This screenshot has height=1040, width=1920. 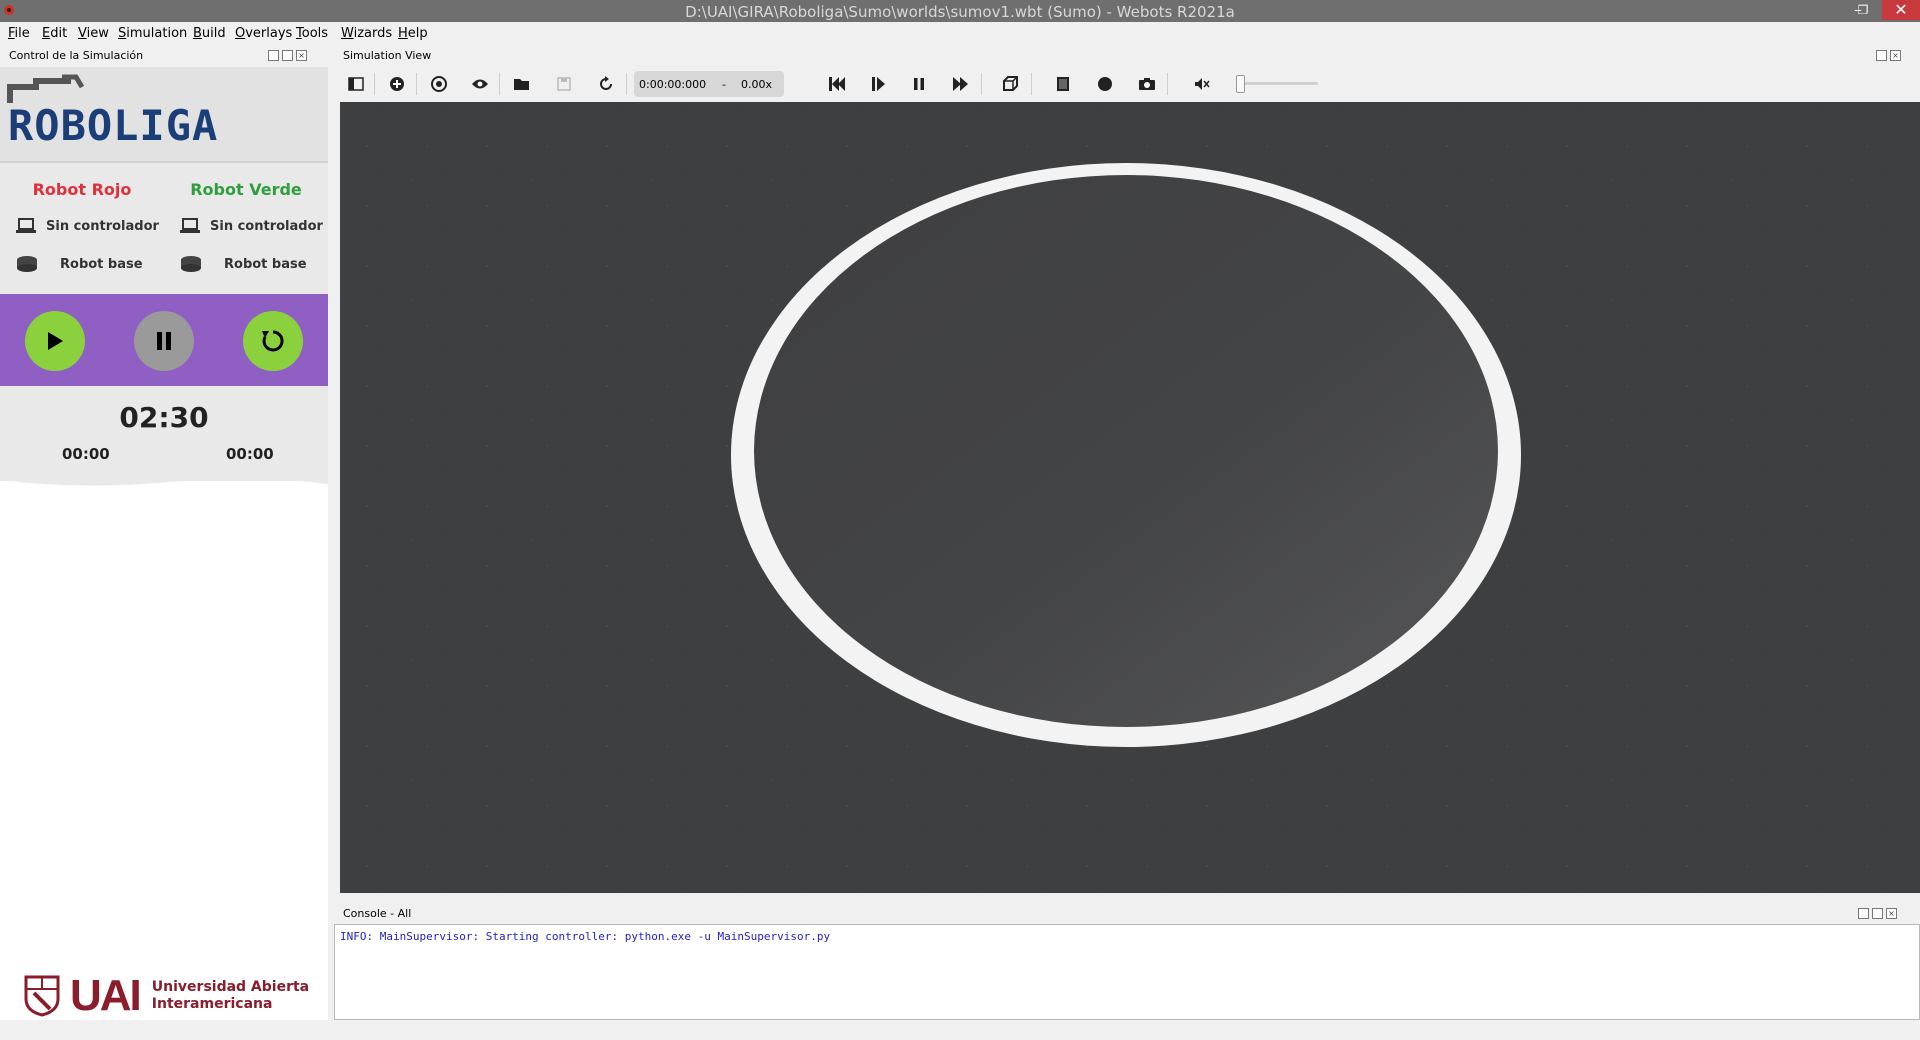 I want to click on fast-forward-icon, so click(x=960, y=84).